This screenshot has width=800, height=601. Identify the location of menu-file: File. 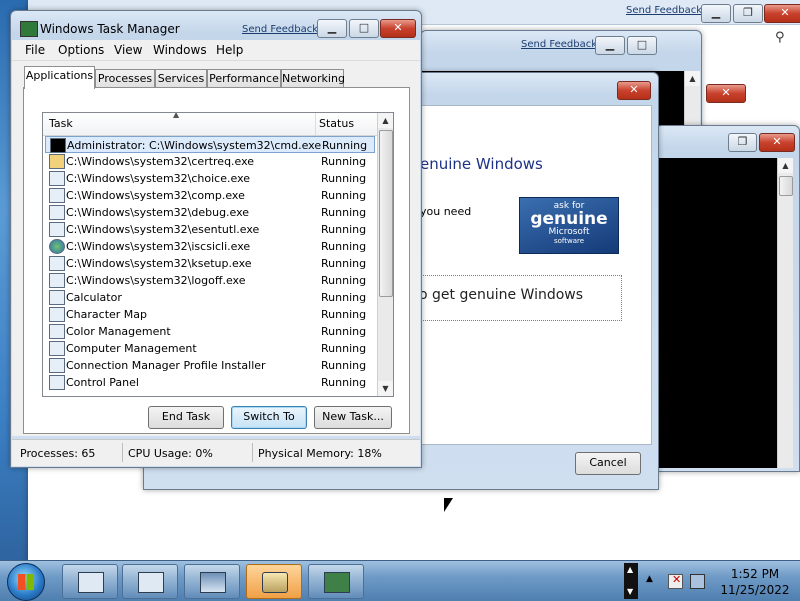
(35, 50).